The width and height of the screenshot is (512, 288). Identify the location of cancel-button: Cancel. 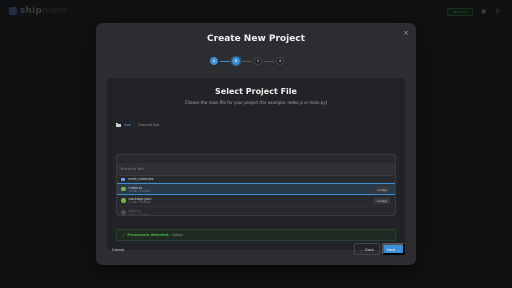
(118, 249).